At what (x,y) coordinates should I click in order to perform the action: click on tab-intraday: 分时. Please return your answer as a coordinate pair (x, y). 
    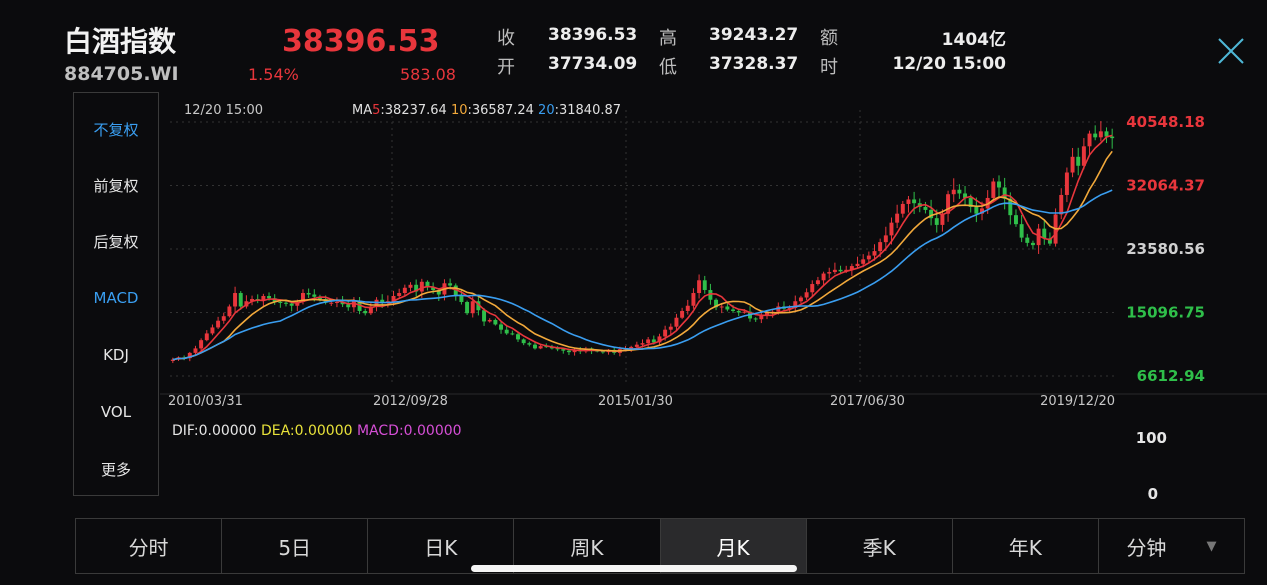
    Looking at the image, I should click on (149, 546).